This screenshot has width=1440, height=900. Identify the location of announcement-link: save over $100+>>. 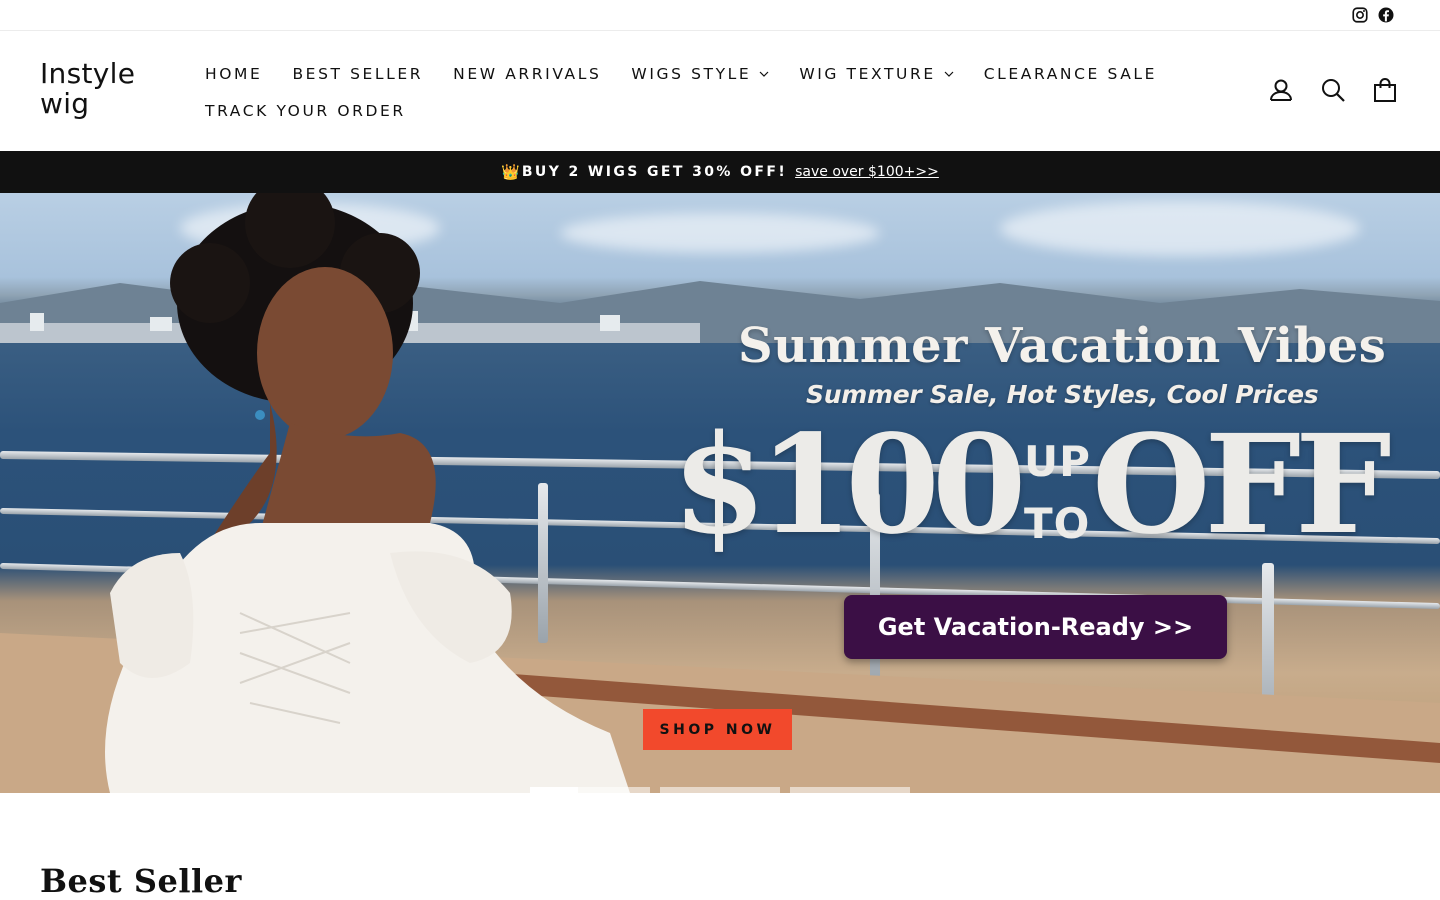
(867, 172).